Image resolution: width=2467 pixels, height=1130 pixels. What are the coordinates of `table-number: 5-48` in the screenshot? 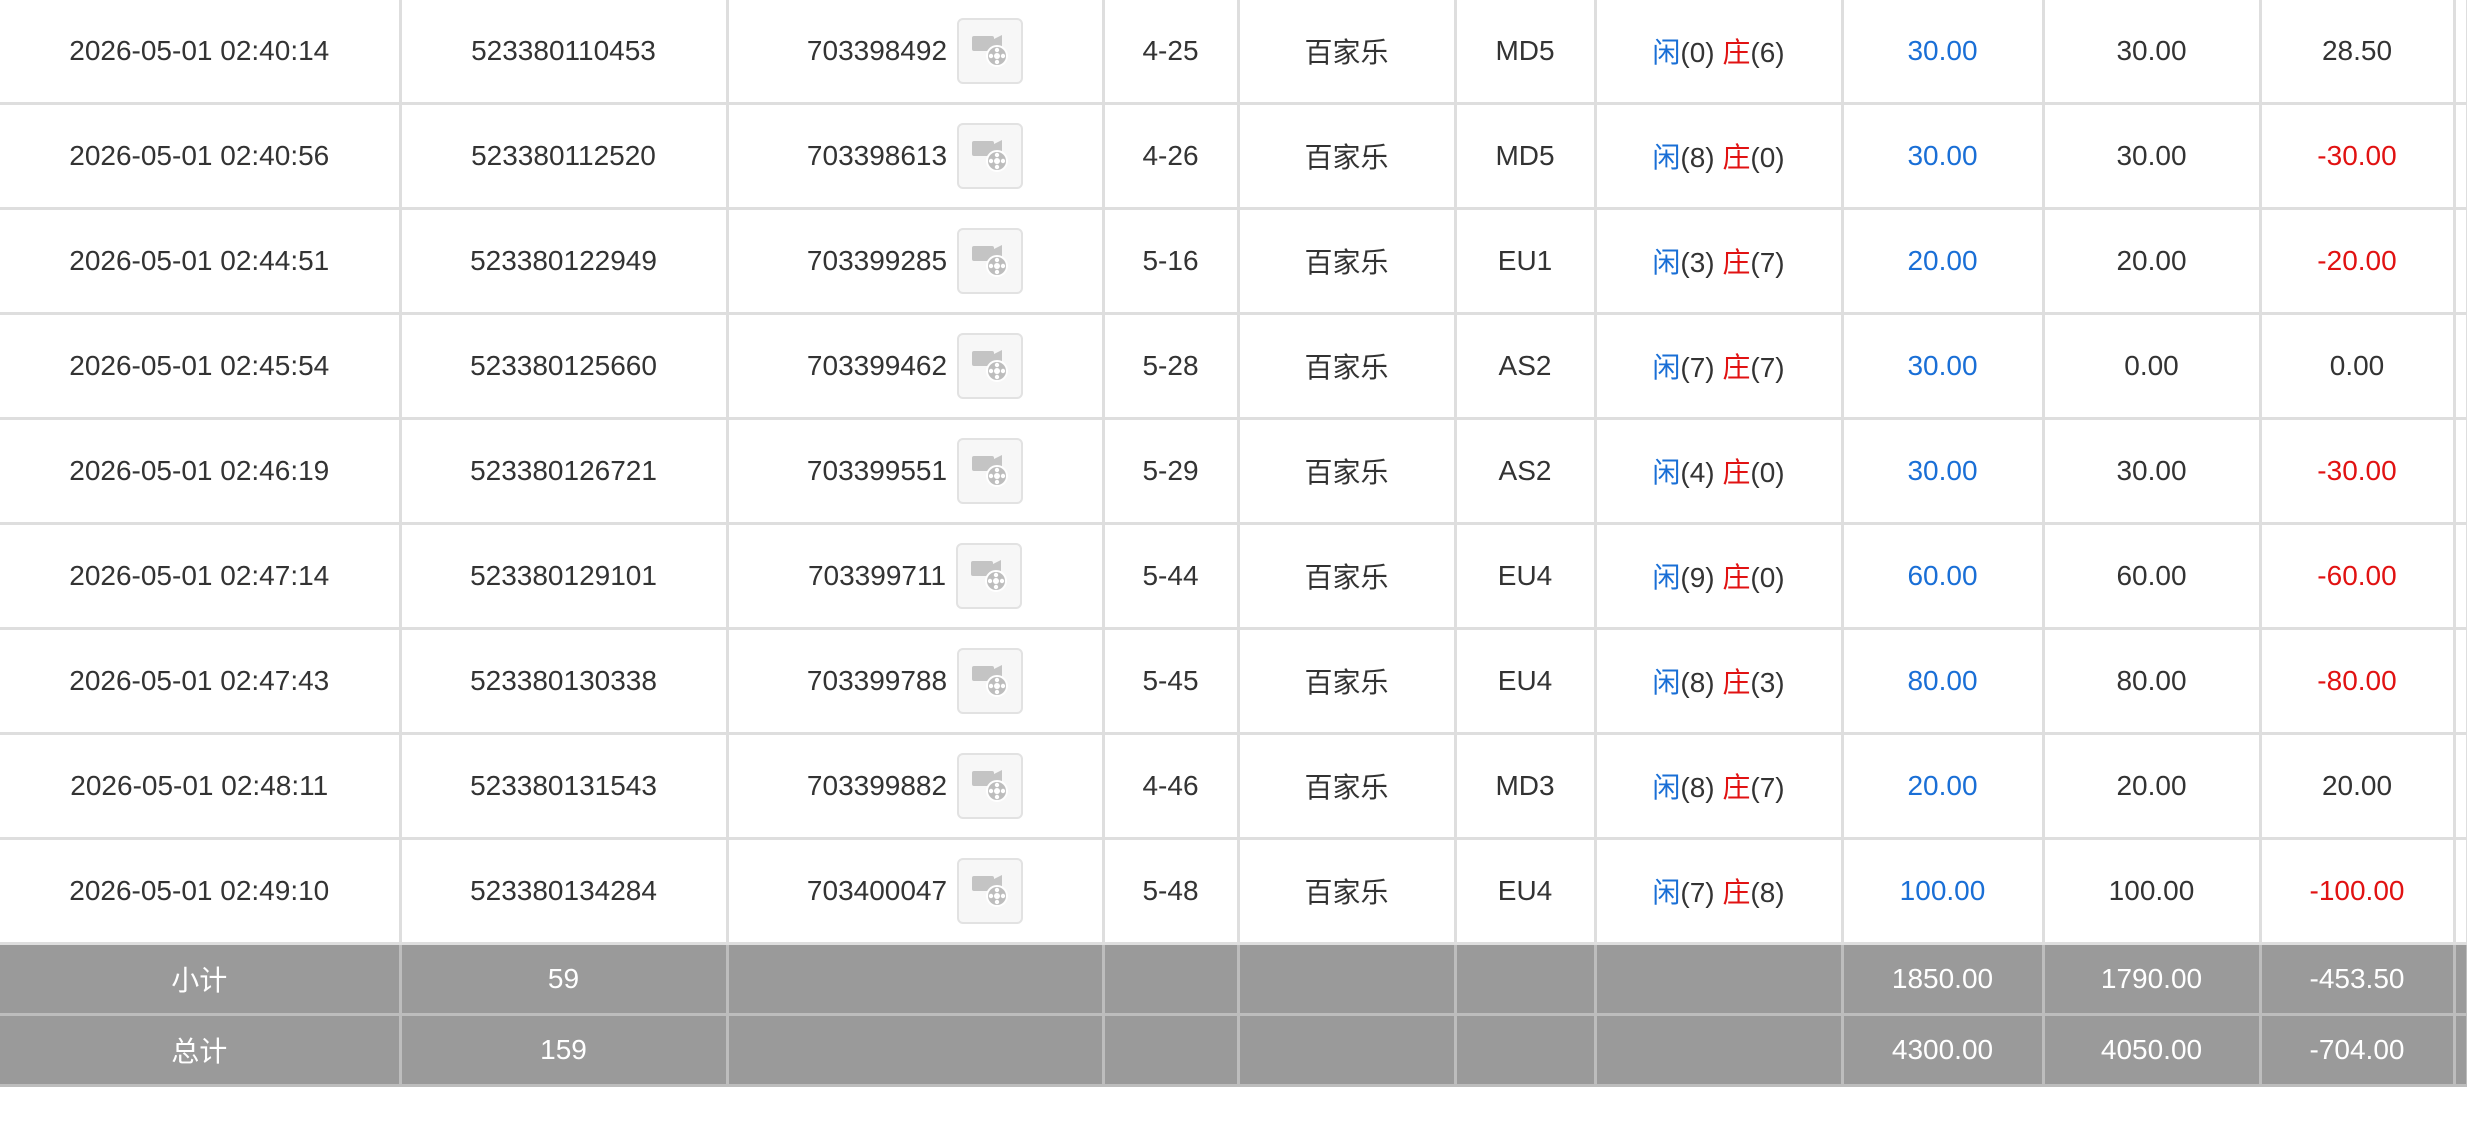 It's located at (1170, 891).